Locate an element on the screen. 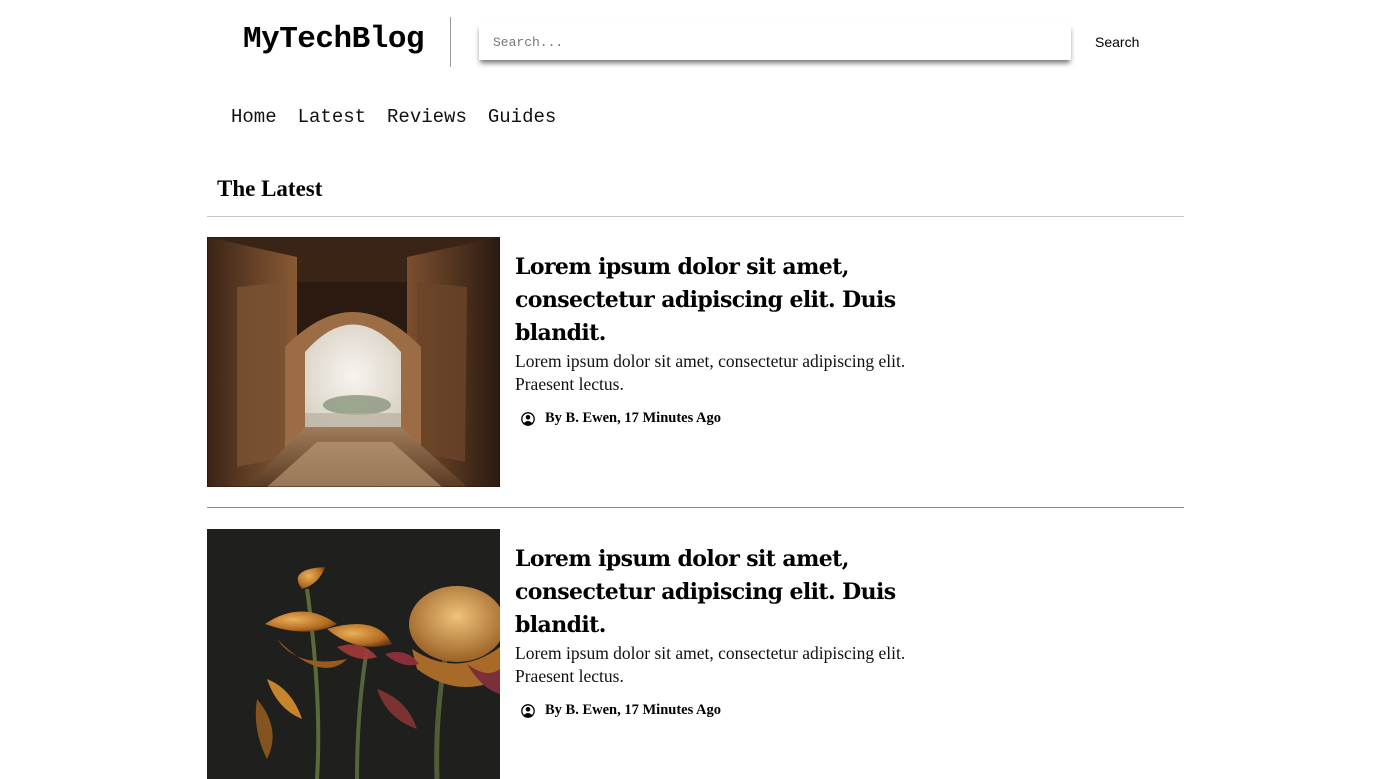 Image resolution: width=1388 pixels, height=779 pixels. flowers-photo is located at coordinates (353, 654).